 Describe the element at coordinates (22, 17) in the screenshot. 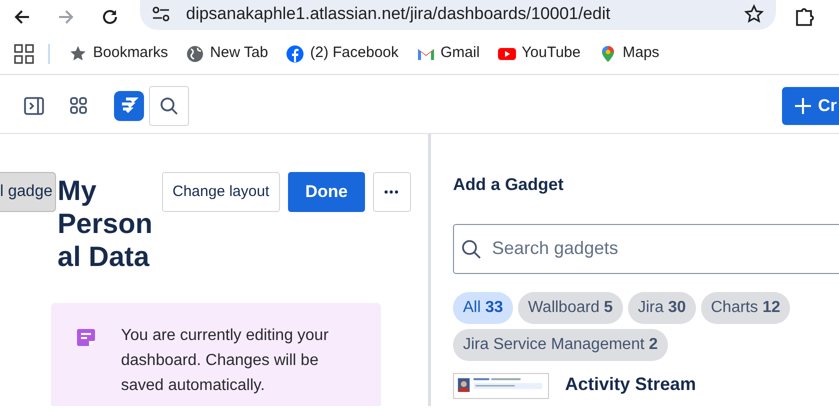

I see `back-arrow-icon` at that location.